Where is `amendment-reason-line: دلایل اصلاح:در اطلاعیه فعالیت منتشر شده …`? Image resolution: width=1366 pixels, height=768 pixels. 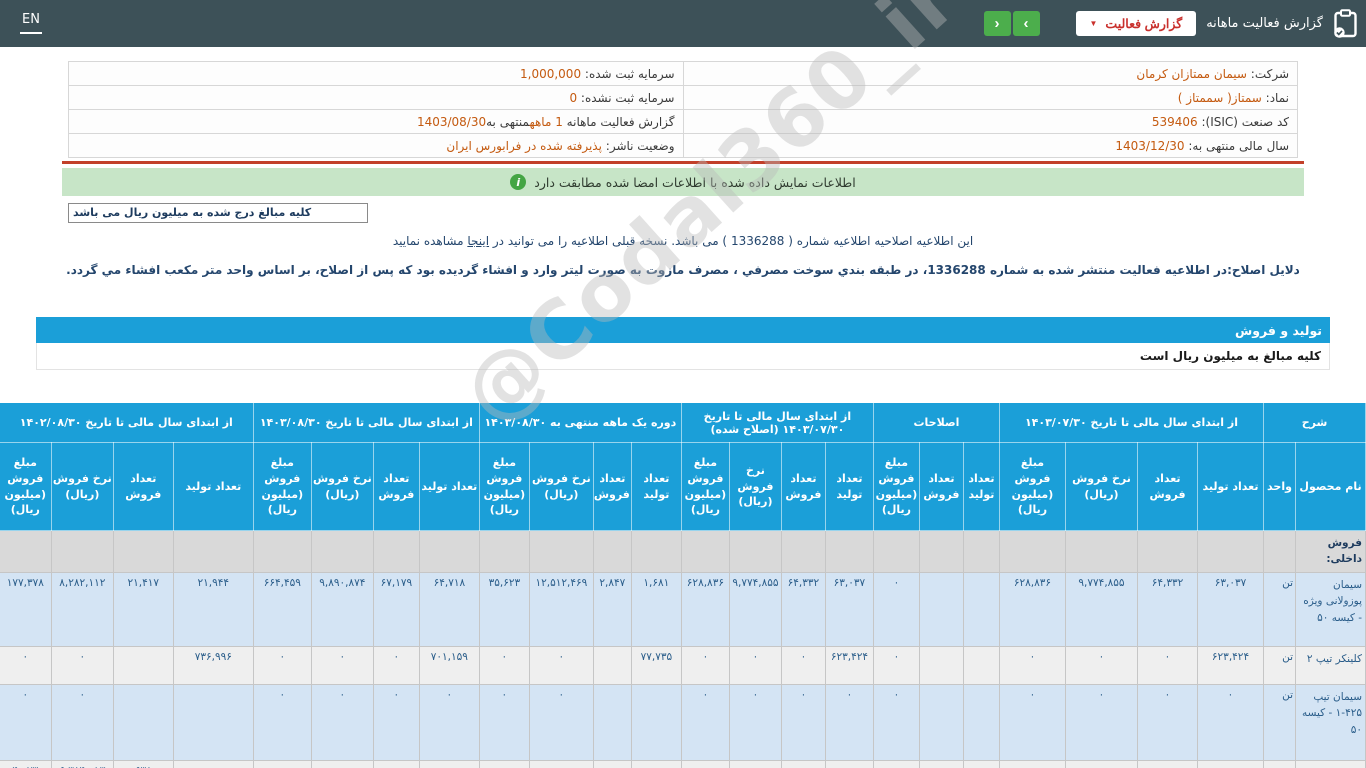 amendment-reason-line: دلایل اصلاح:در اطلاعیه فعالیت منتشر شده … is located at coordinates (683, 270).